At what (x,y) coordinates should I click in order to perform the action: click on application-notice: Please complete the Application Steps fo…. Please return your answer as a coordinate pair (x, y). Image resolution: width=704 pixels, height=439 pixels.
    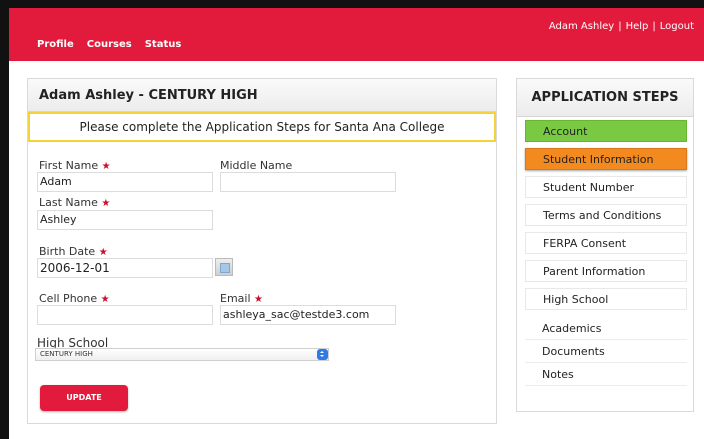
    Looking at the image, I should click on (262, 127).